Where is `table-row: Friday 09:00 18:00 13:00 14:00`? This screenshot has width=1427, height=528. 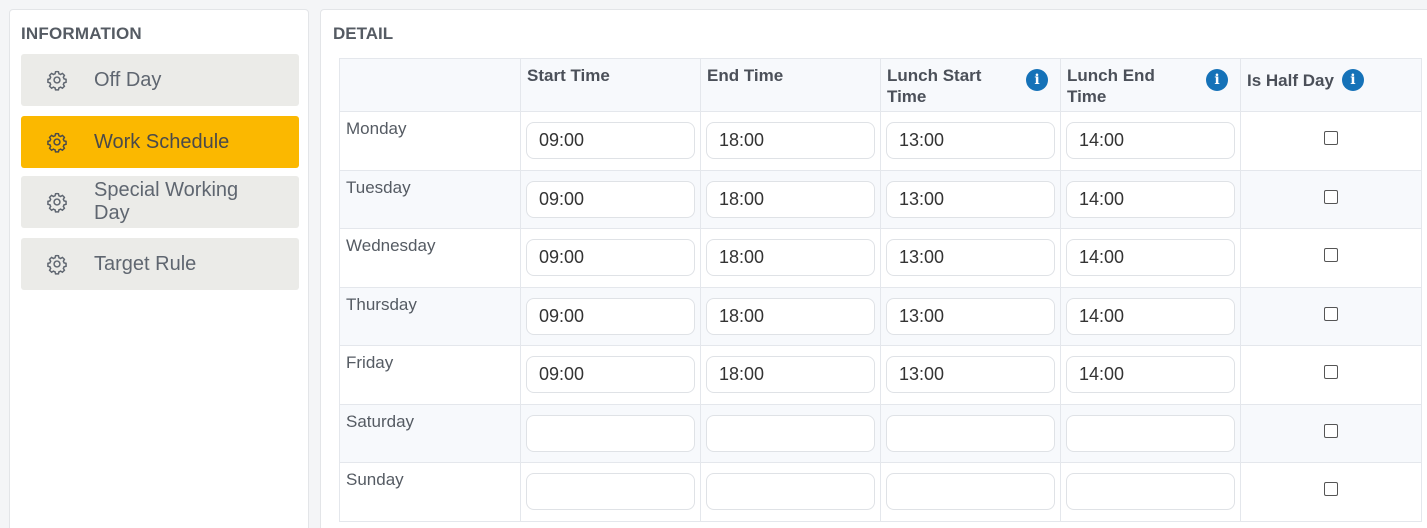 table-row: Friday 09:00 18:00 13:00 14:00 is located at coordinates (880, 375).